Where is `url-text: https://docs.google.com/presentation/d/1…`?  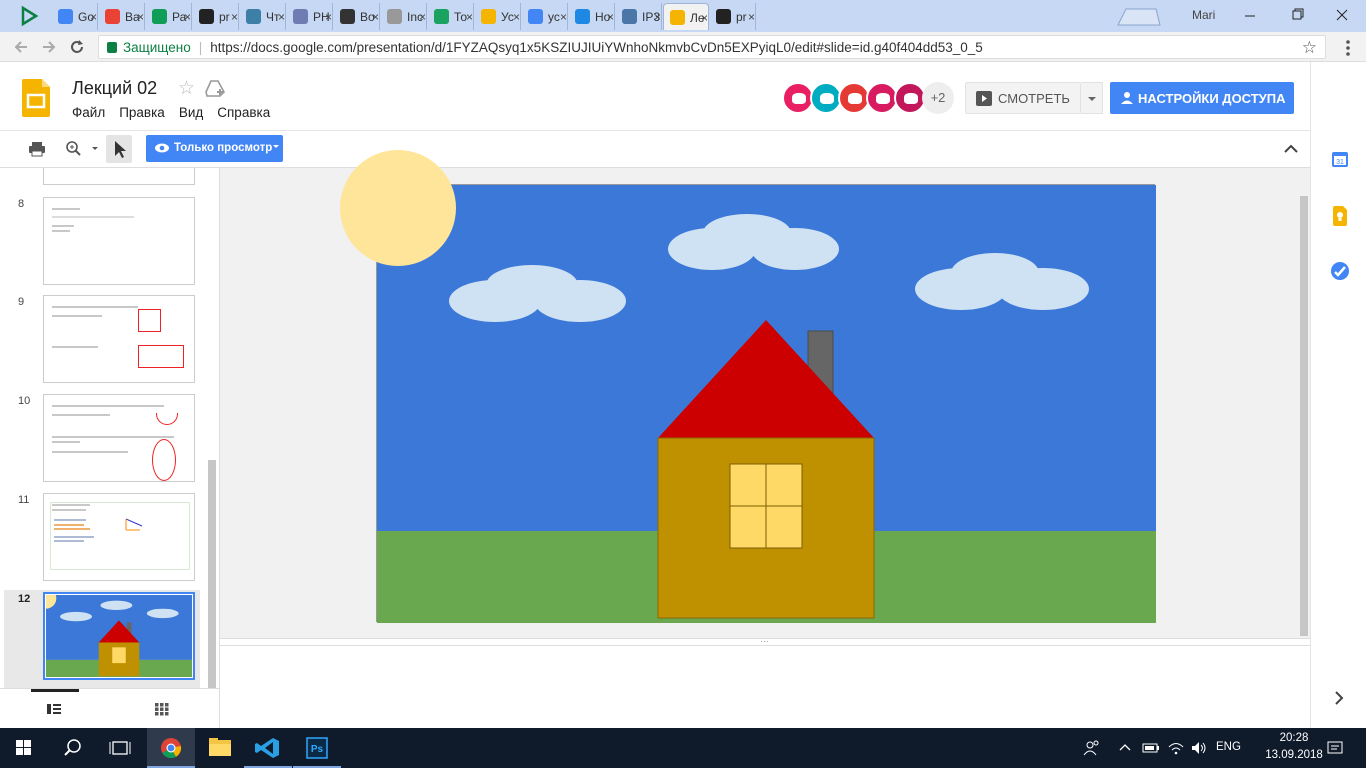
url-text: https://docs.google.com/presentation/d/1… is located at coordinates (596, 47).